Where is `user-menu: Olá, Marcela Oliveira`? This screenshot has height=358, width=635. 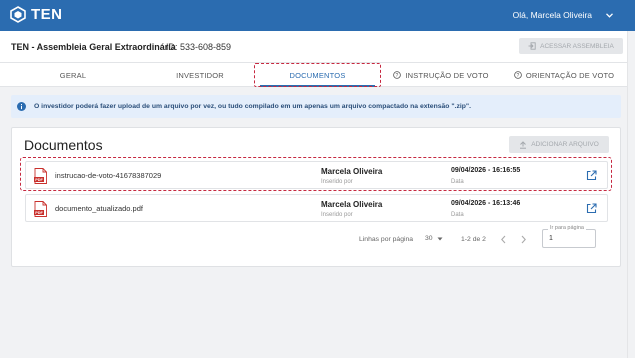 user-menu: Olá, Marcela Oliveira is located at coordinates (563, 15).